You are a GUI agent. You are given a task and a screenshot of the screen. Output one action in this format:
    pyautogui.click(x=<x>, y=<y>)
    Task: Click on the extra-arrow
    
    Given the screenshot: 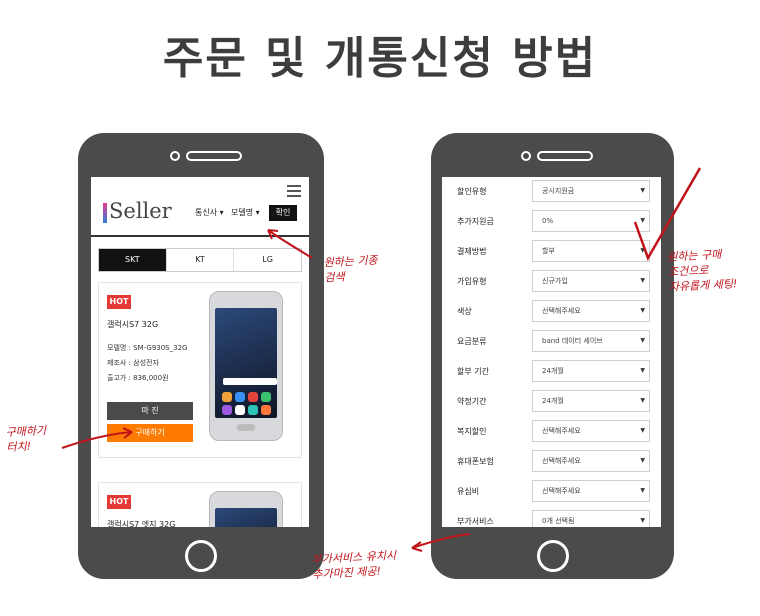 What is the action you would take?
    pyautogui.click(x=441, y=541)
    